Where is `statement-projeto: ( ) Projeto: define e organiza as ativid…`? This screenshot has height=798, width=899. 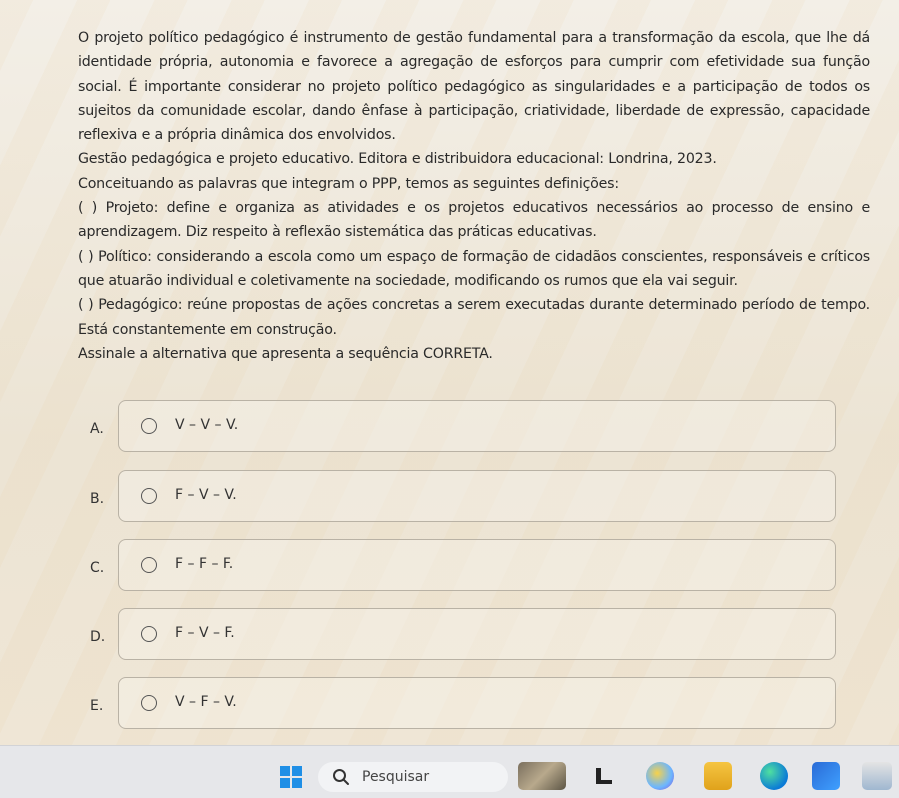 statement-projeto: ( ) Projeto: define e organiza as ativid… is located at coordinates (474, 220).